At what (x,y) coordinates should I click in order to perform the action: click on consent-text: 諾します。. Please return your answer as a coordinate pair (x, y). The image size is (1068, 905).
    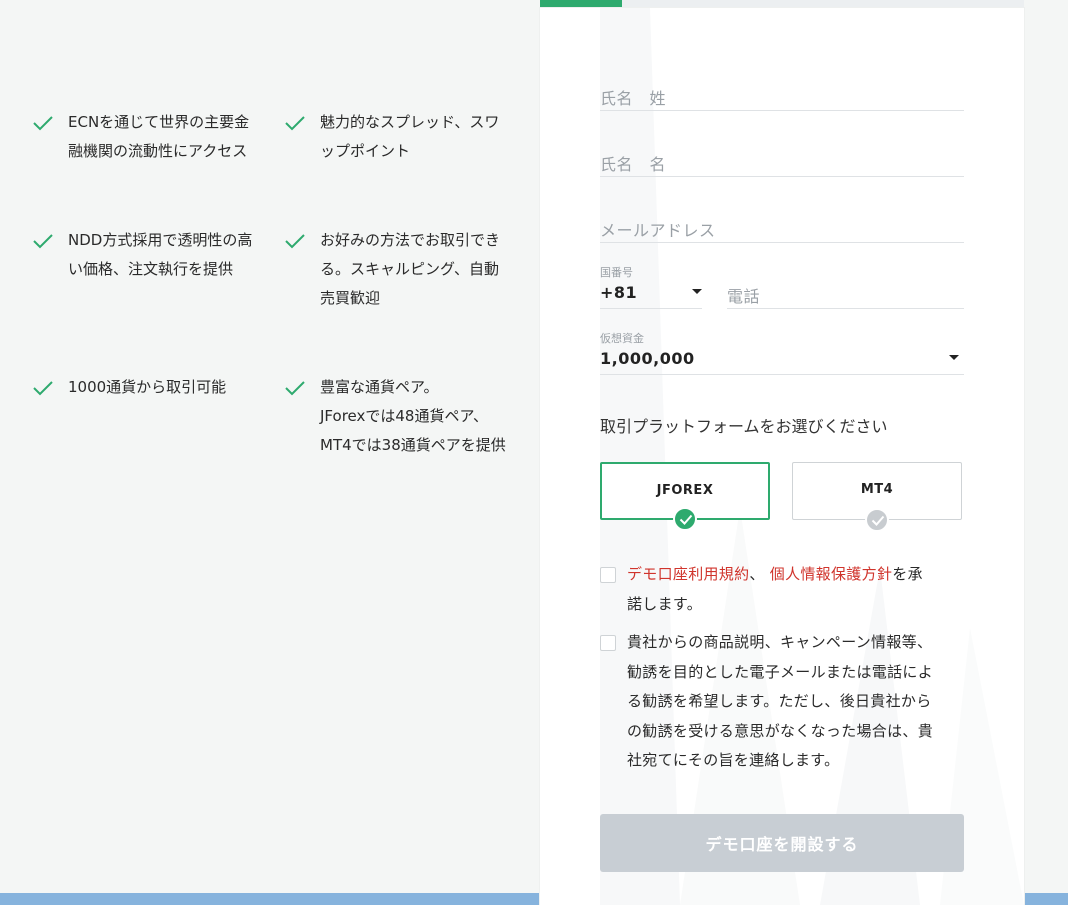
    Looking at the image, I should click on (665, 603).